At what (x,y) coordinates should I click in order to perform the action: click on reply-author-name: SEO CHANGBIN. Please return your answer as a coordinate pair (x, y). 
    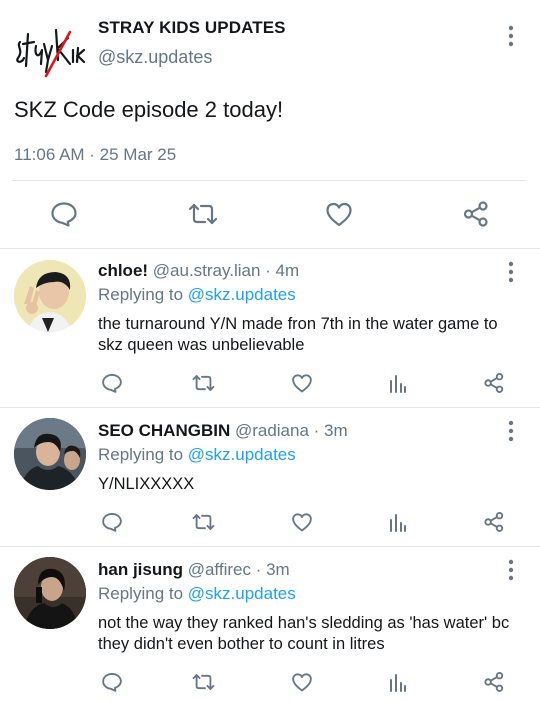
    Looking at the image, I should click on (164, 430).